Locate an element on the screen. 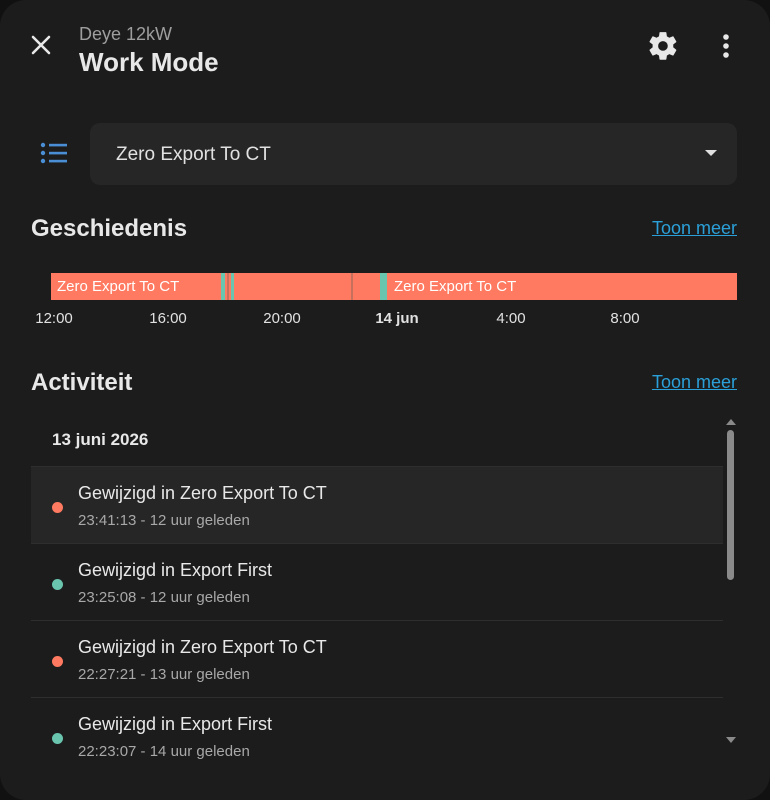 The width and height of the screenshot is (770, 800). select-value: Zero Export To CT is located at coordinates (193, 154).